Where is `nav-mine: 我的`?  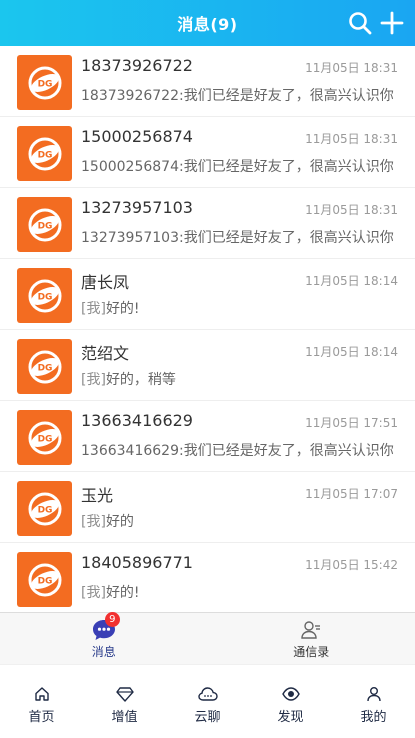
nav-mine: 我的 is located at coordinates (373, 701).